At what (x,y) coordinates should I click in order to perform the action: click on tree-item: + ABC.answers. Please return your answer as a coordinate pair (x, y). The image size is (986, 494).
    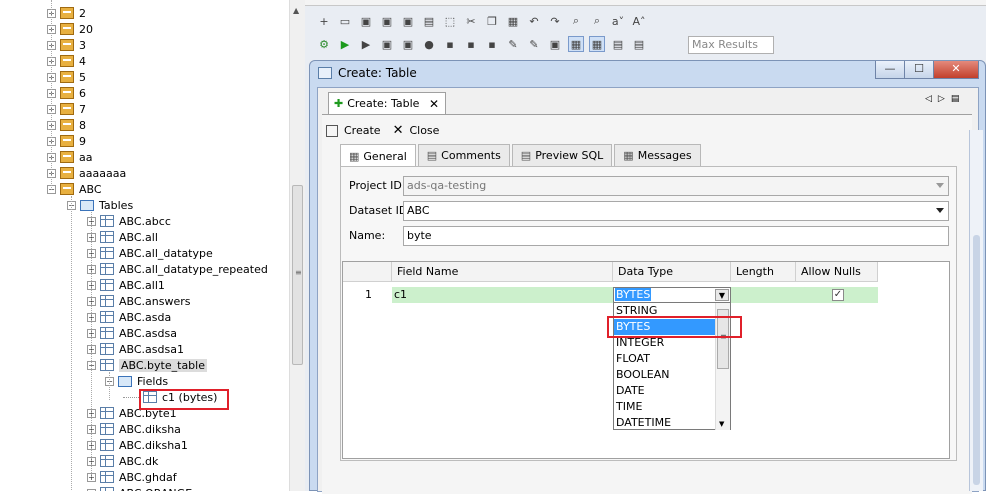
    Looking at the image, I should click on (139, 301).